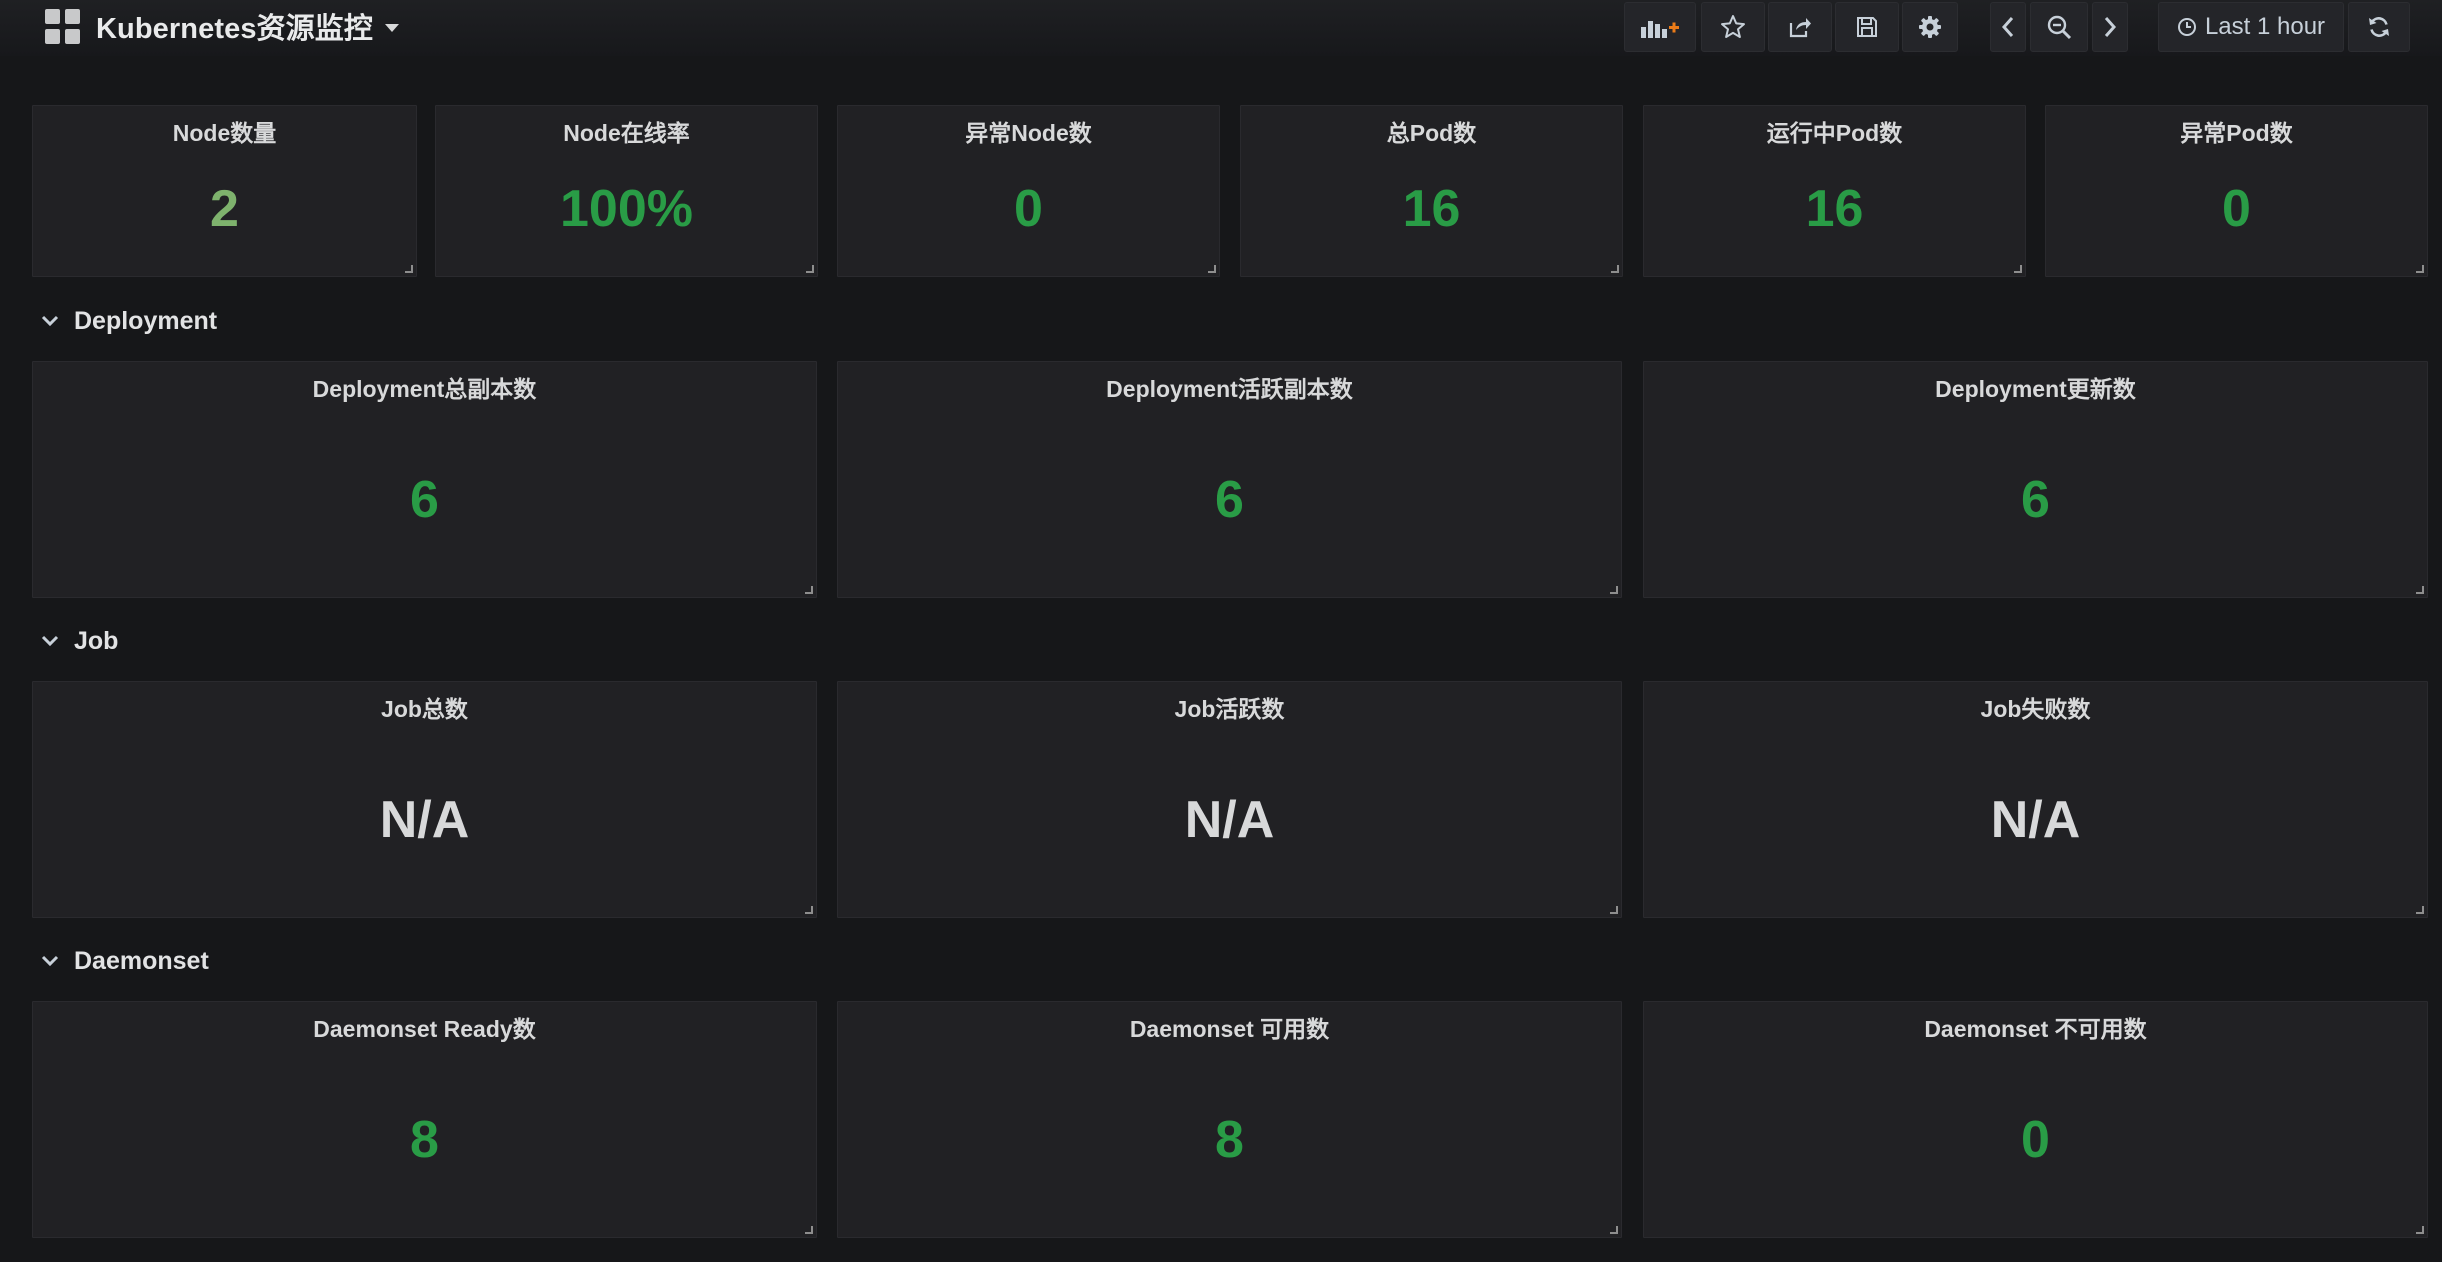 This screenshot has width=2442, height=1262. I want to click on stat-panel-total-pod: 总Pod数 16, so click(1431, 191).